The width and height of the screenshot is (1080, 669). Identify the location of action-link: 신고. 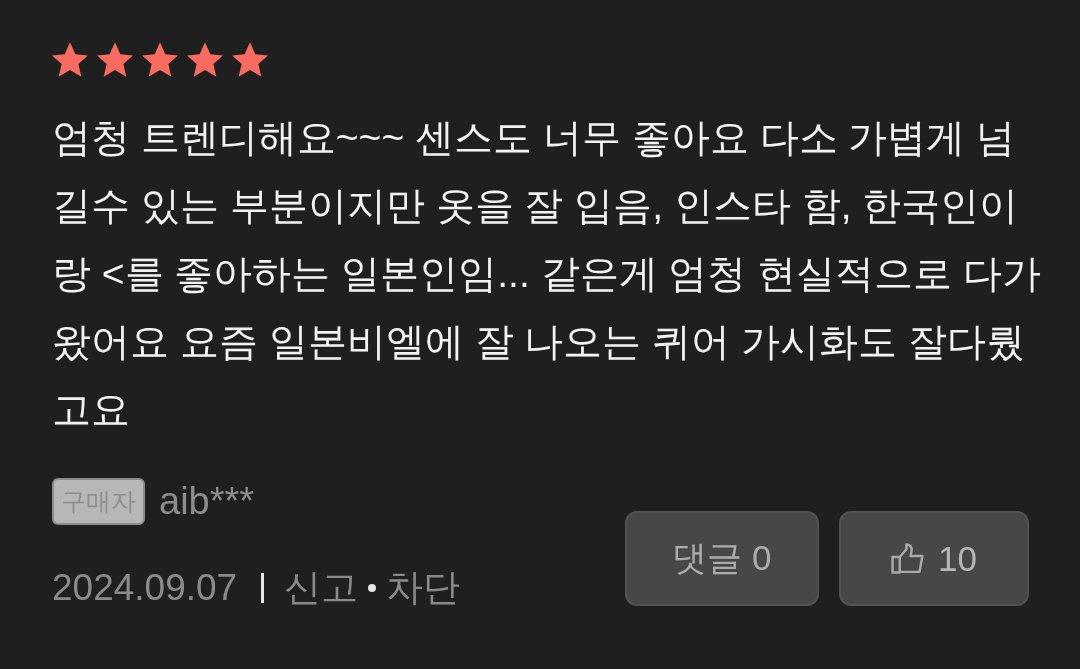
(321, 588).